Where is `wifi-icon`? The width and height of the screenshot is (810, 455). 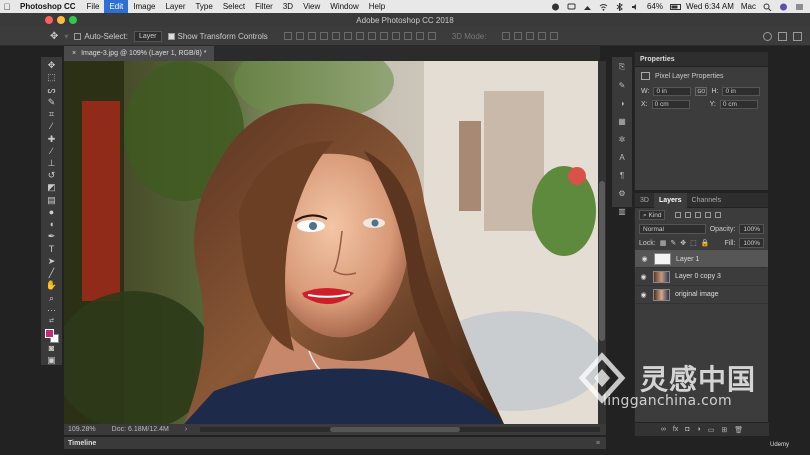
wifi-icon is located at coordinates (603, 7).